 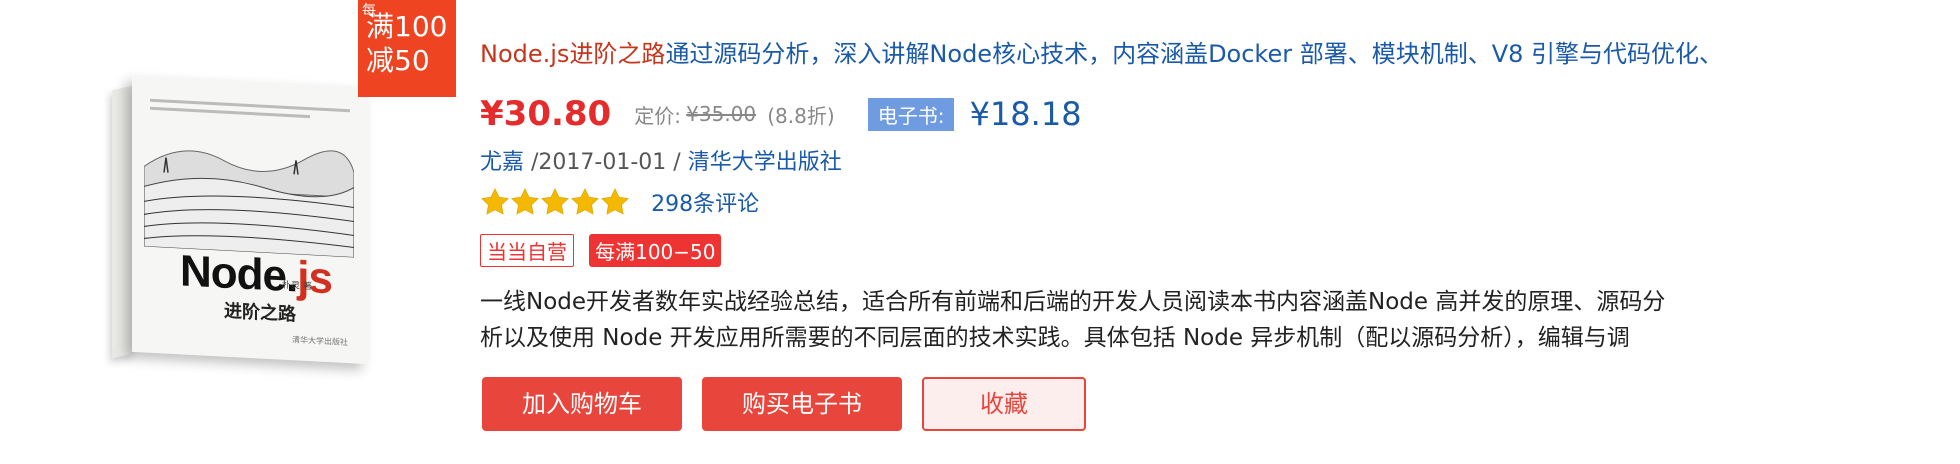 I want to click on cover-publisher: 清华大学出版社, so click(x=320, y=341).